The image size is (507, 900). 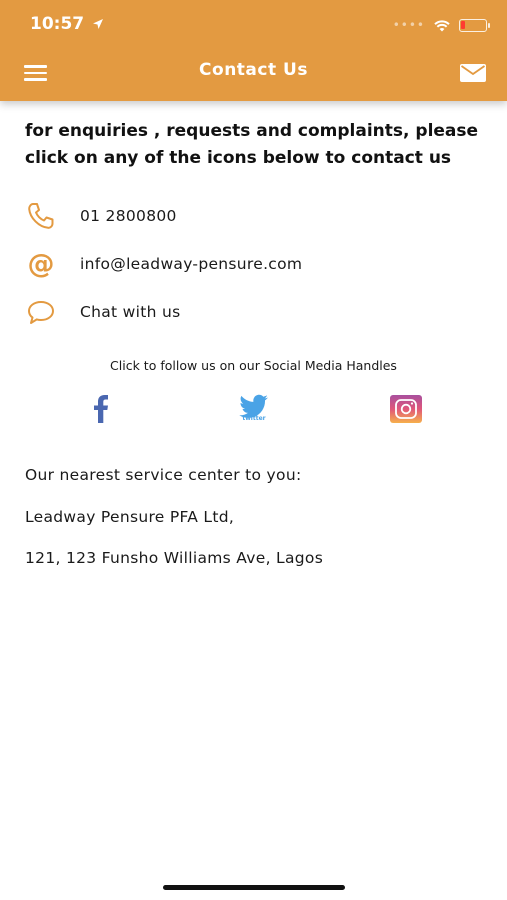 I want to click on app-header: 10:57 •••• Contact Us, so click(x=253, y=50).